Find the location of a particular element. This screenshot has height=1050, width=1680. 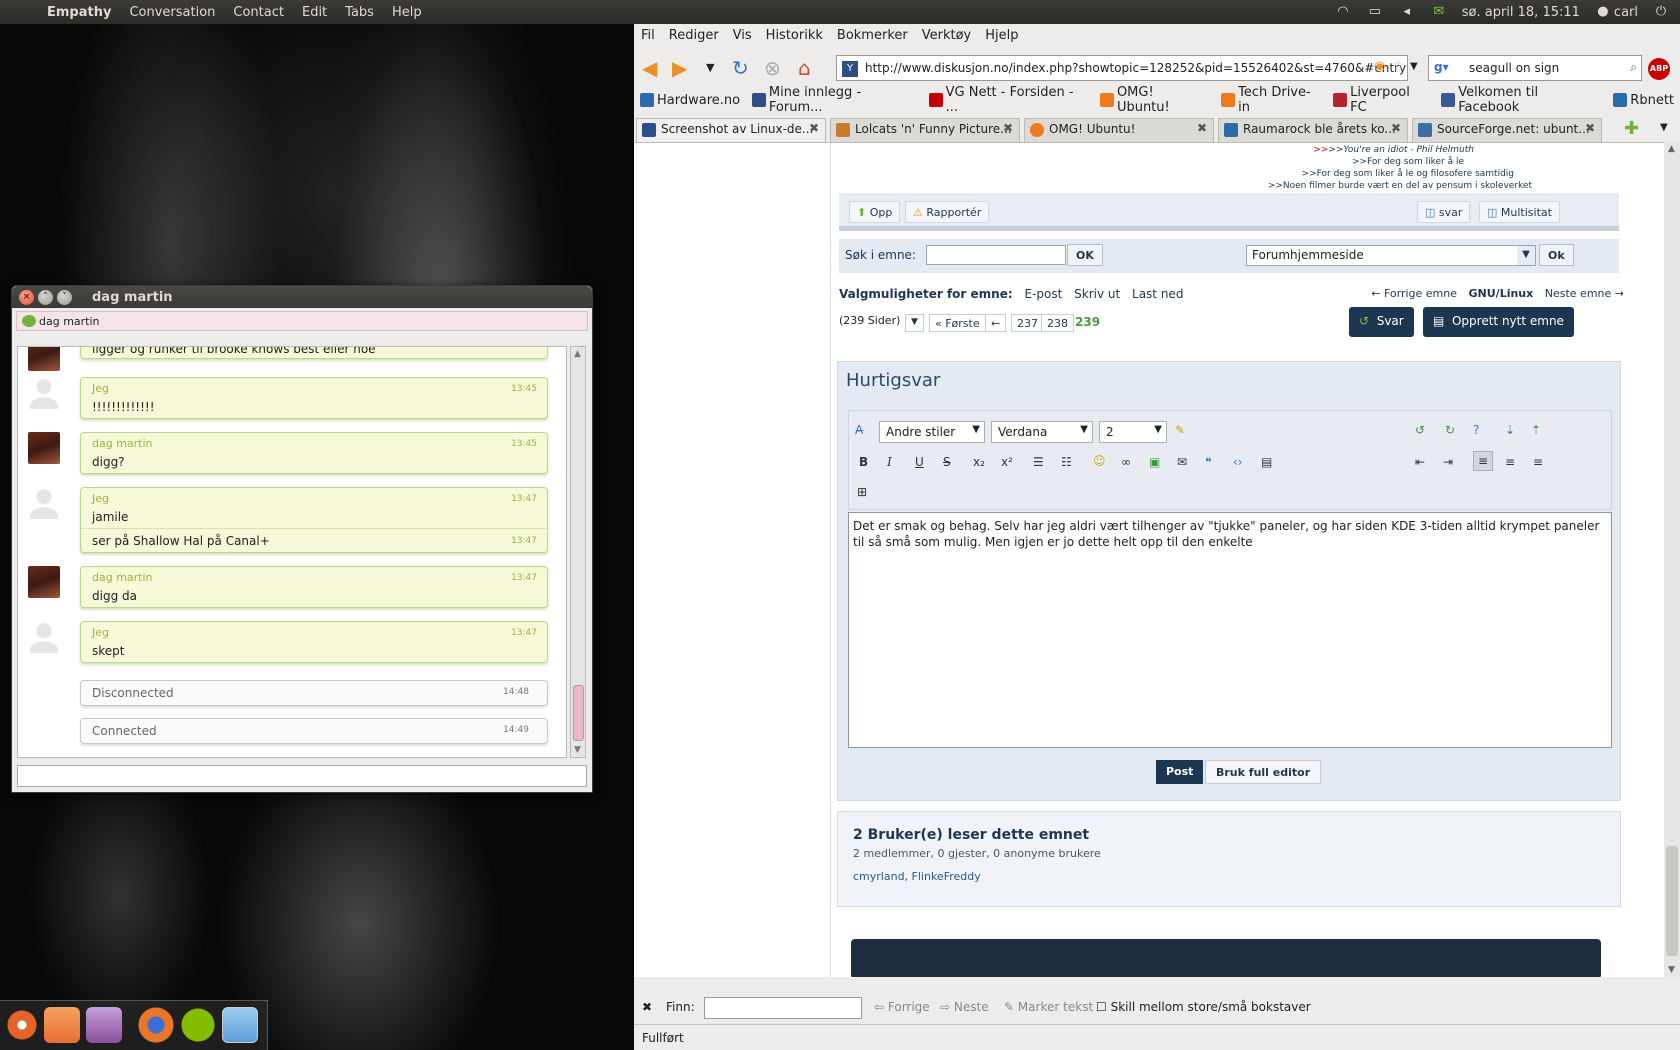

bookmark-item: Hardware.no is located at coordinates (690, 100).